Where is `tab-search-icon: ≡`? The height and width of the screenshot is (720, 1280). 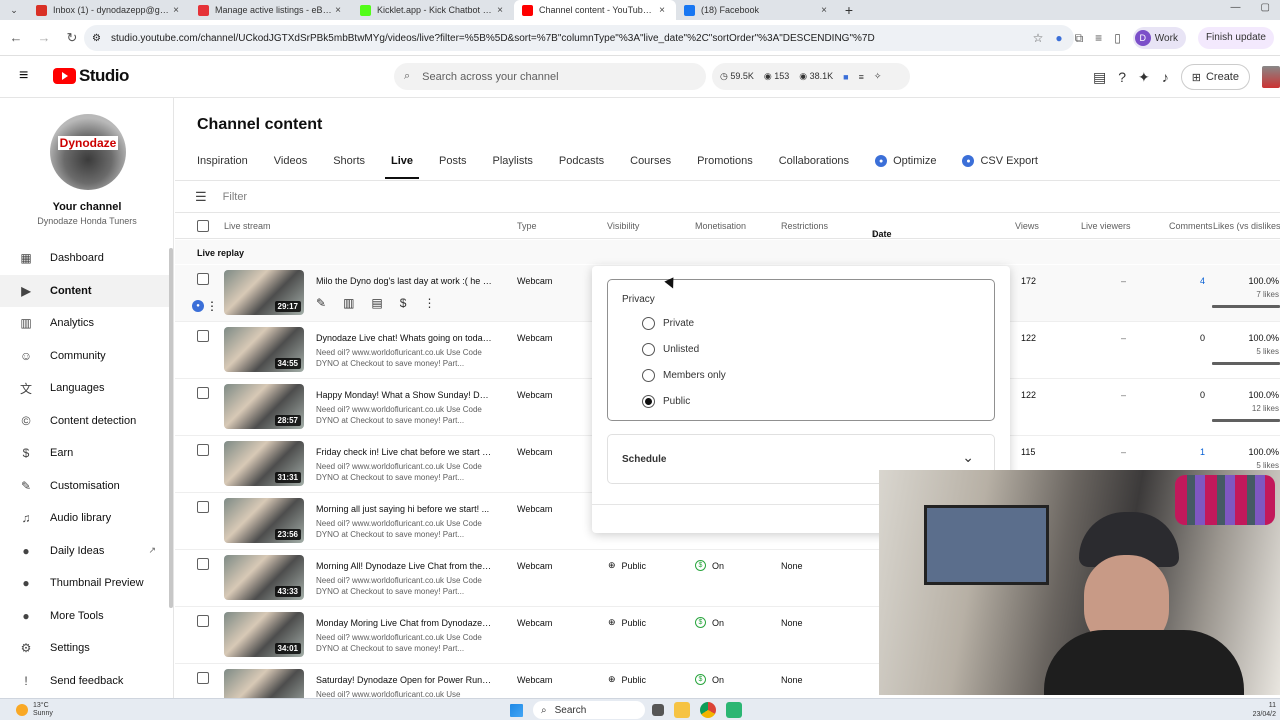 tab-search-icon: ≡ is located at coordinates (1098, 38).